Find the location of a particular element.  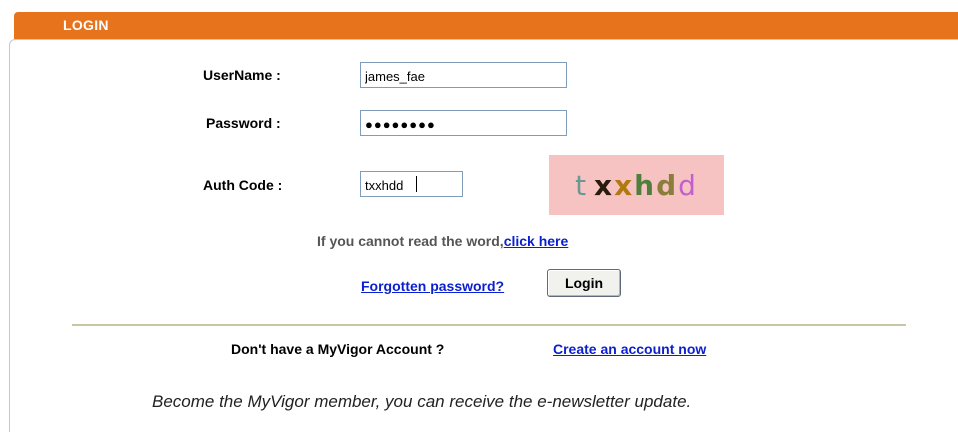

login-title: LOGIN is located at coordinates (86, 25).